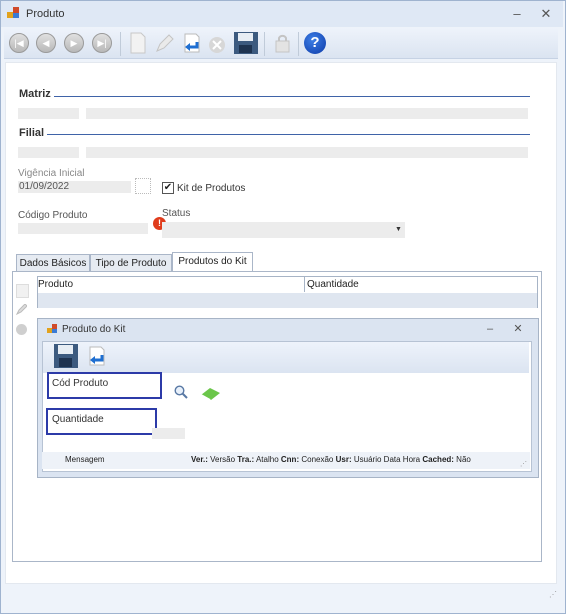  I want to click on group-filial-label: Filial, so click(32, 133).